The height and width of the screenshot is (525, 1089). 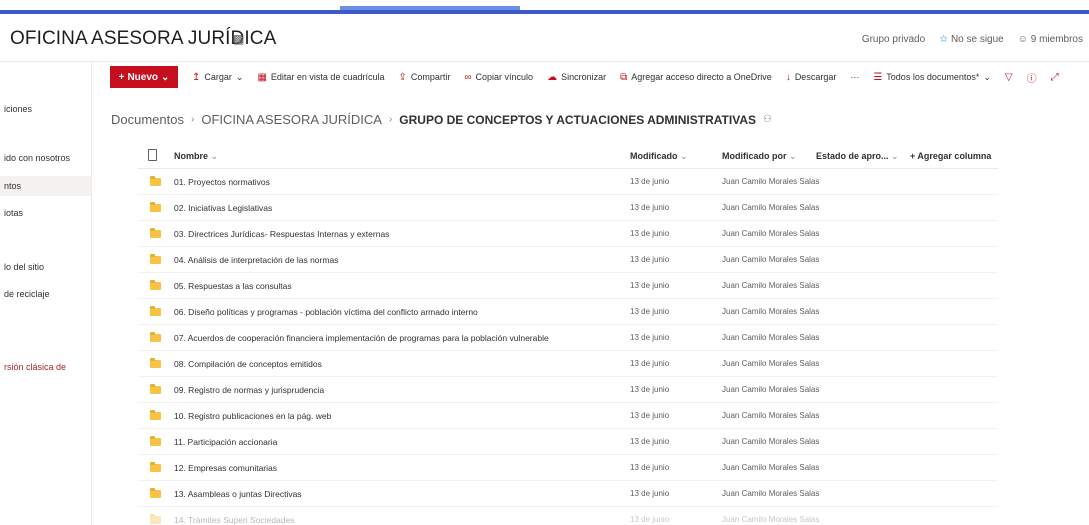 What do you see at coordinates (552, 77) in the screenshot?
I see `sync-icon: ☁` at bounding box center [552, 77].